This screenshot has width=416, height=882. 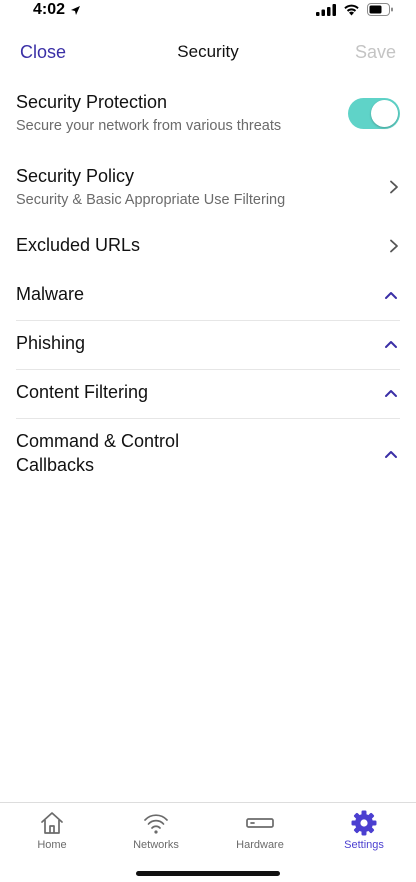 I want to click on page-title: Security, so click(x=208, y=51).